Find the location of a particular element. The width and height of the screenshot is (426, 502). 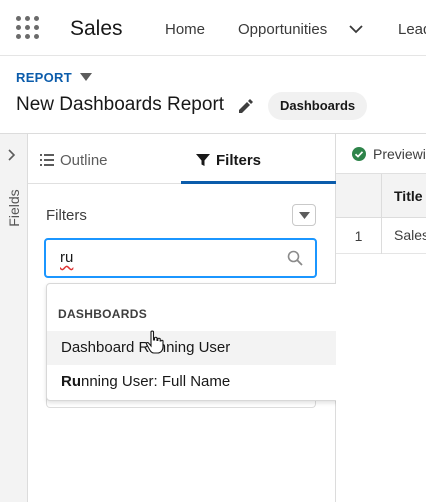

pencil-icon is located at coordinates (245, 106).